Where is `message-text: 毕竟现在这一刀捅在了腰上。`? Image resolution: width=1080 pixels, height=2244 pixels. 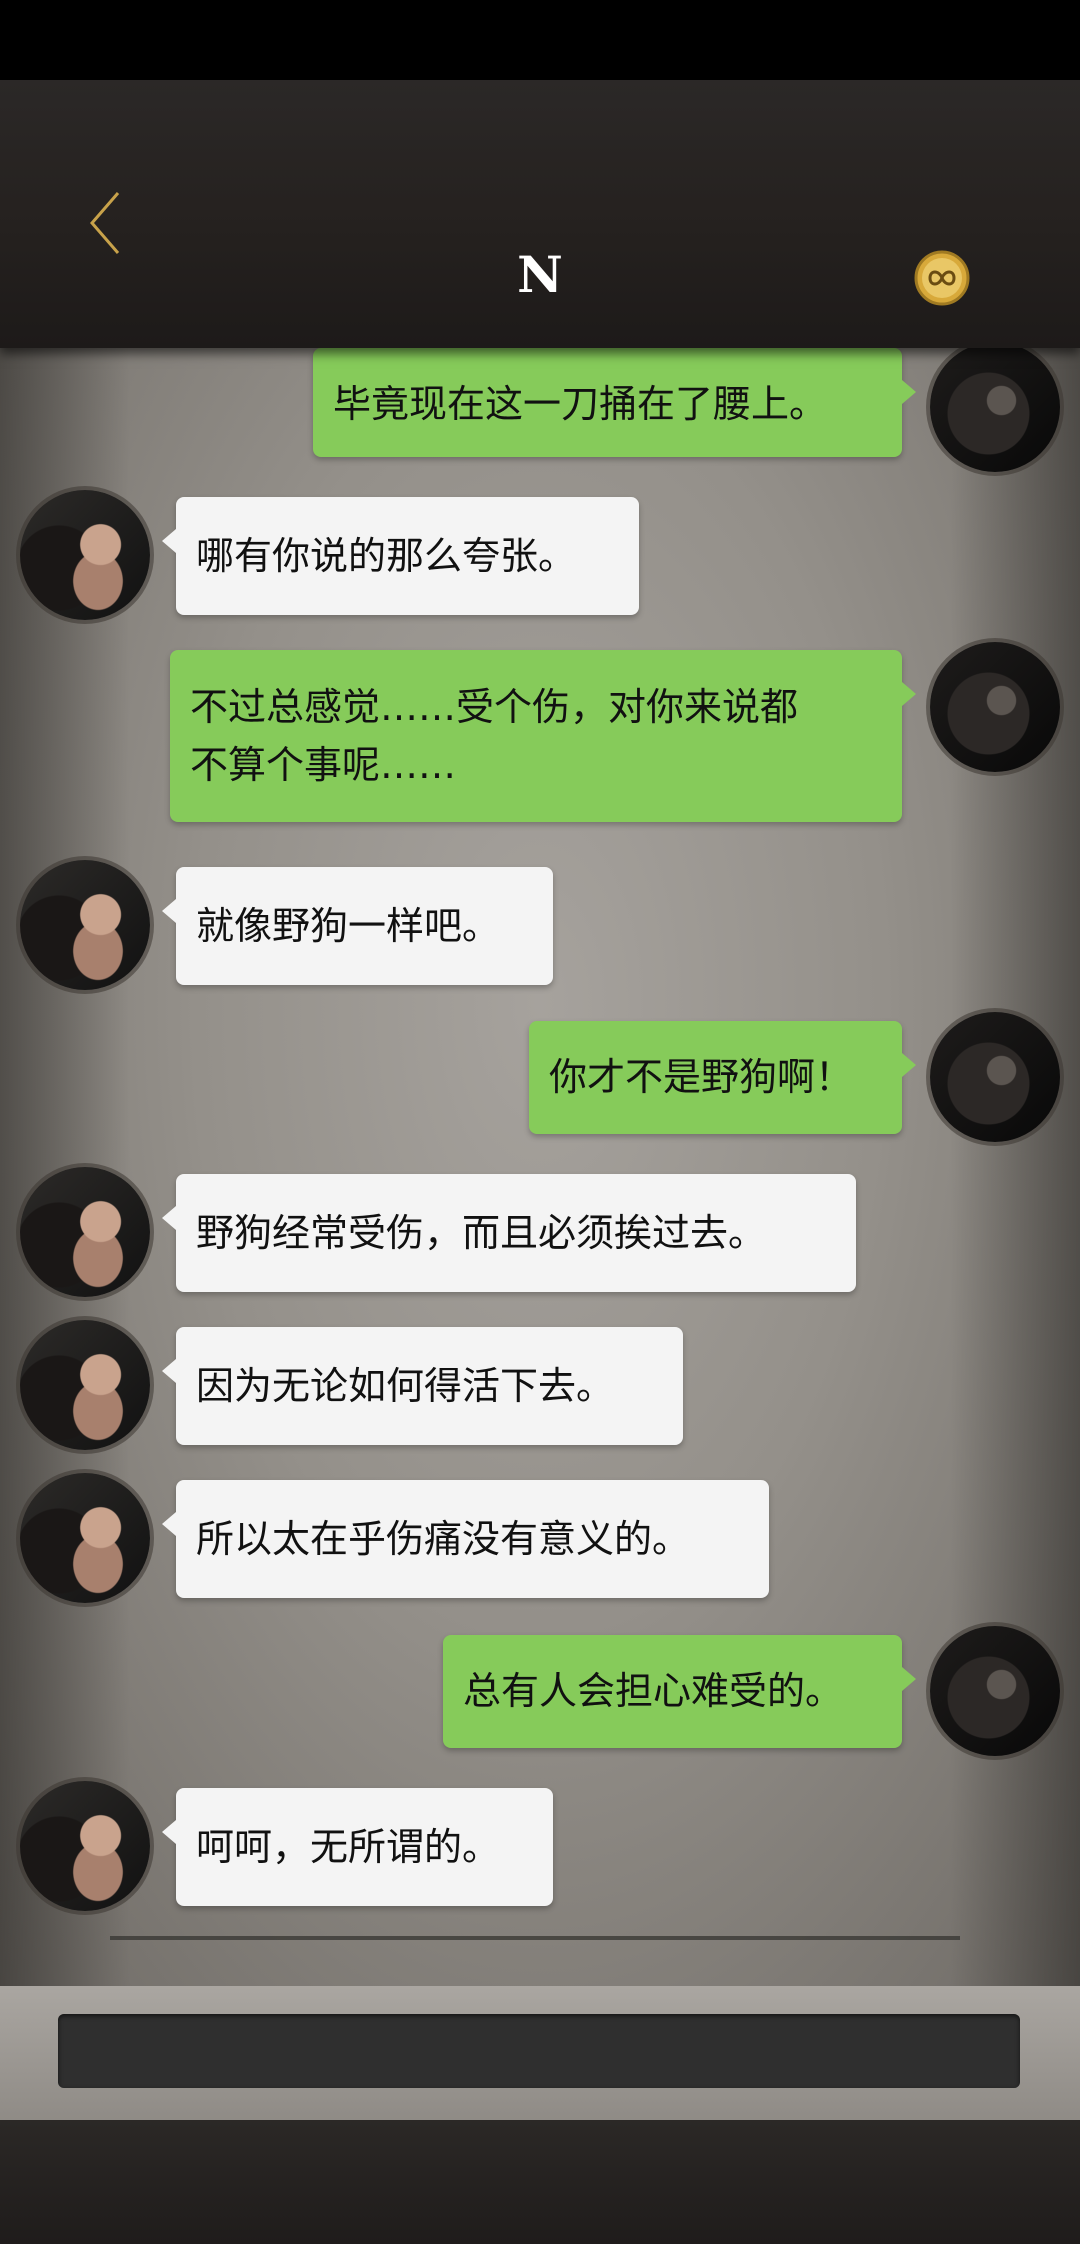
message-text: 毕竟现在这一刀捅在了腰上。 is located at coordinates (580, 404).